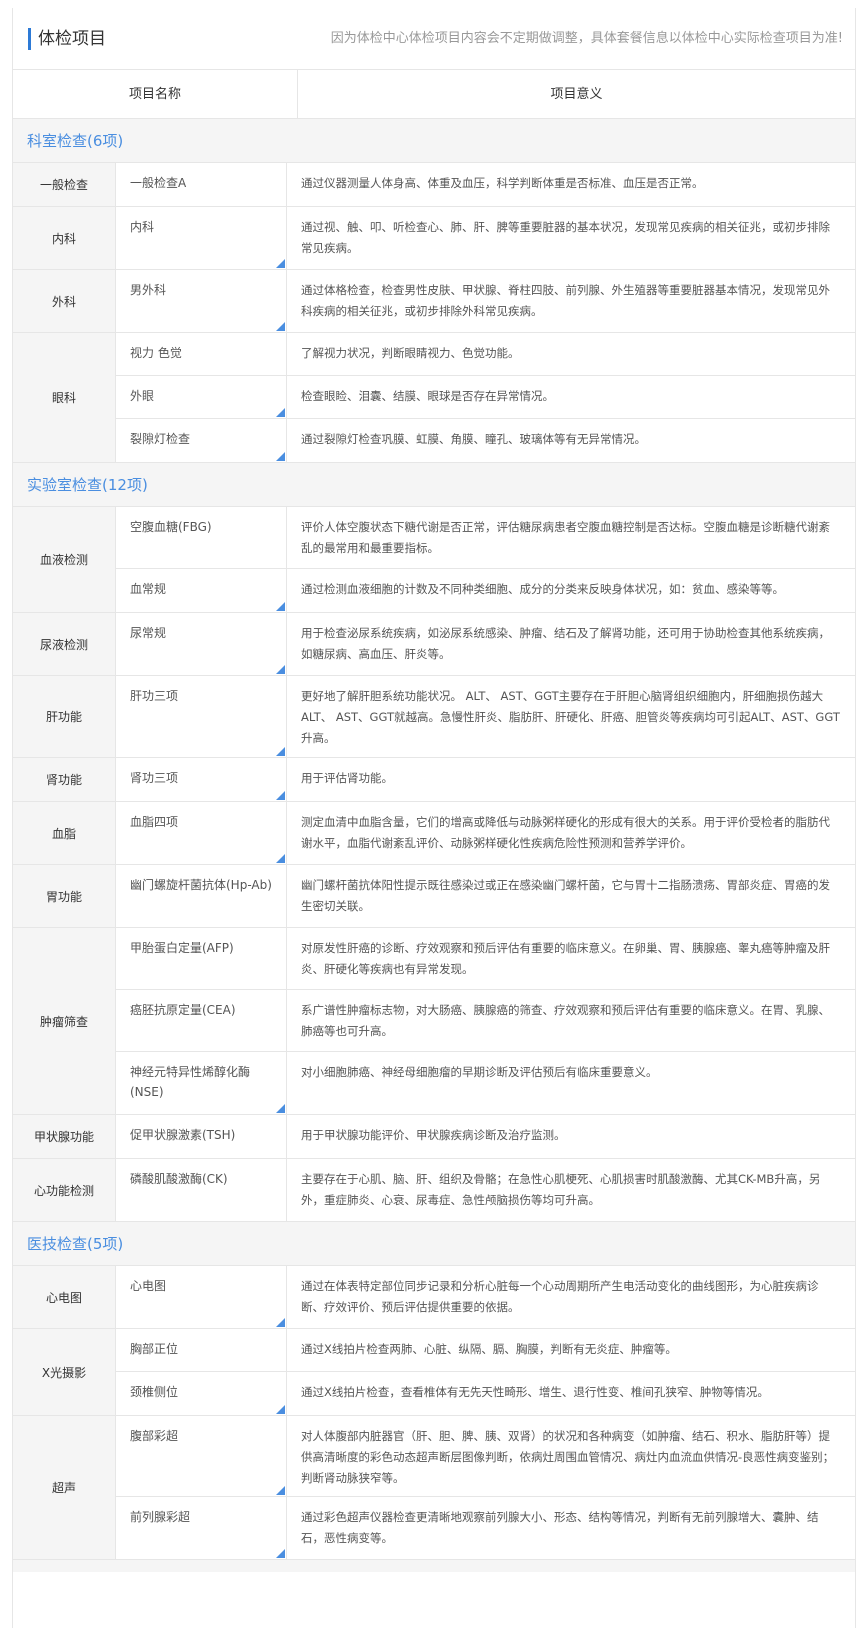 This screenshot has width=868, height=1636. Describe the element at coordinates (64, 833) in the screenshot. I see `group-name: 血脂` at that location.